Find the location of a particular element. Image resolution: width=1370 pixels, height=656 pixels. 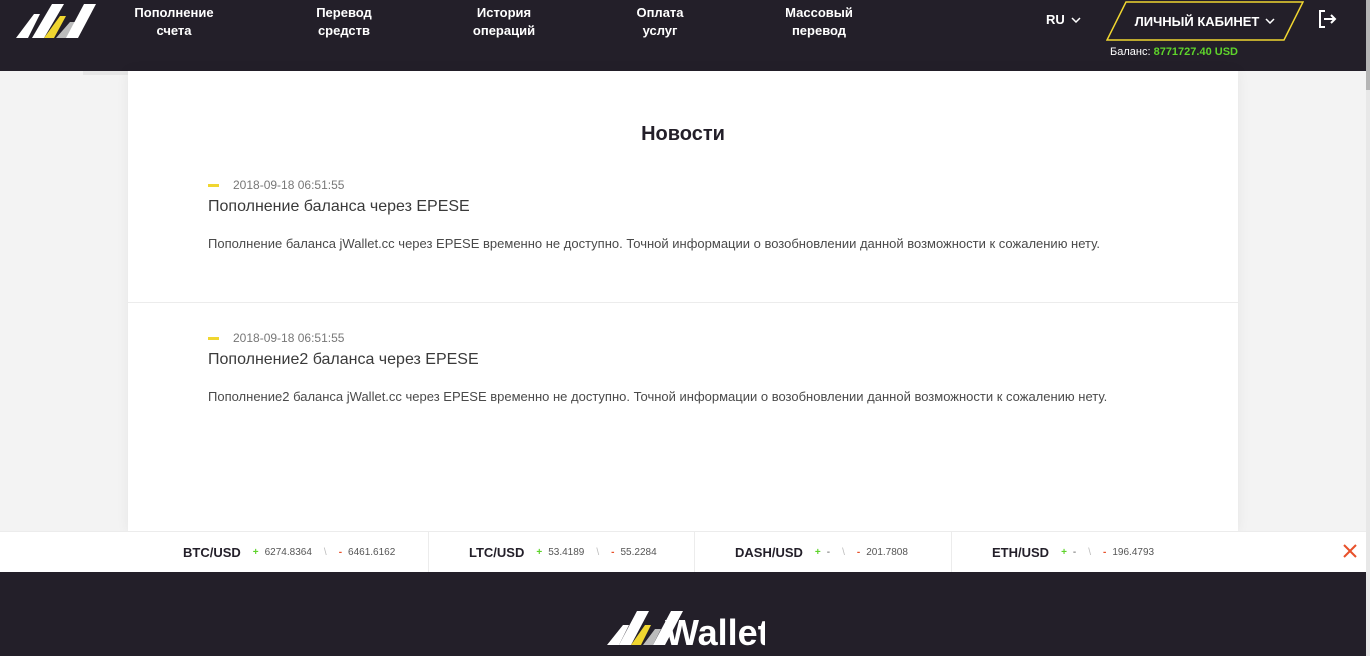

nav-deposit-line1: Пополнение is located at coordinates (174, 12).